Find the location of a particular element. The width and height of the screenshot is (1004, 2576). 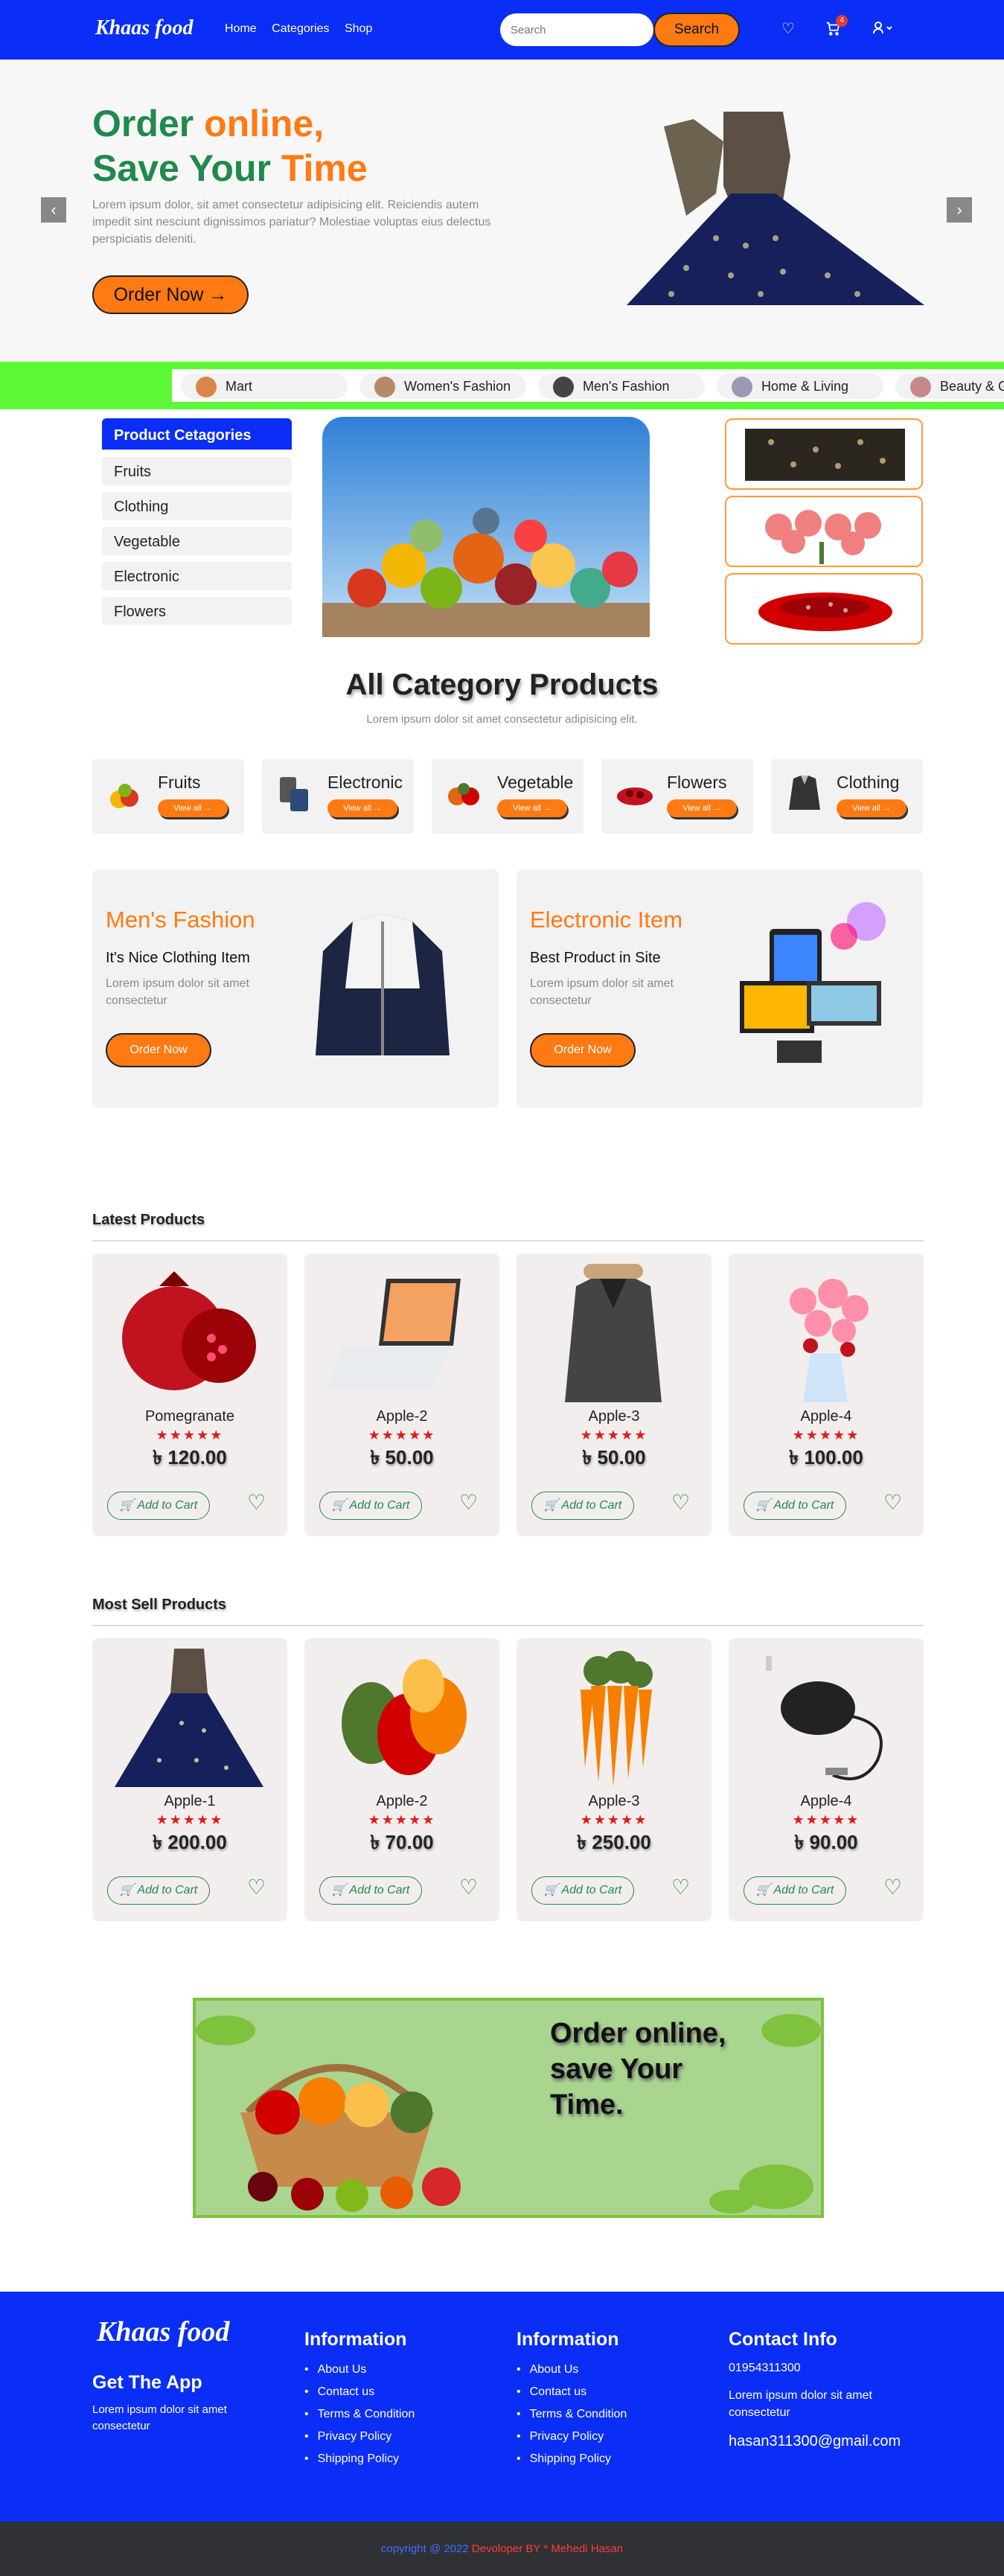

product-price: ৳ 90.00 is located at coordinates (826, 1842).